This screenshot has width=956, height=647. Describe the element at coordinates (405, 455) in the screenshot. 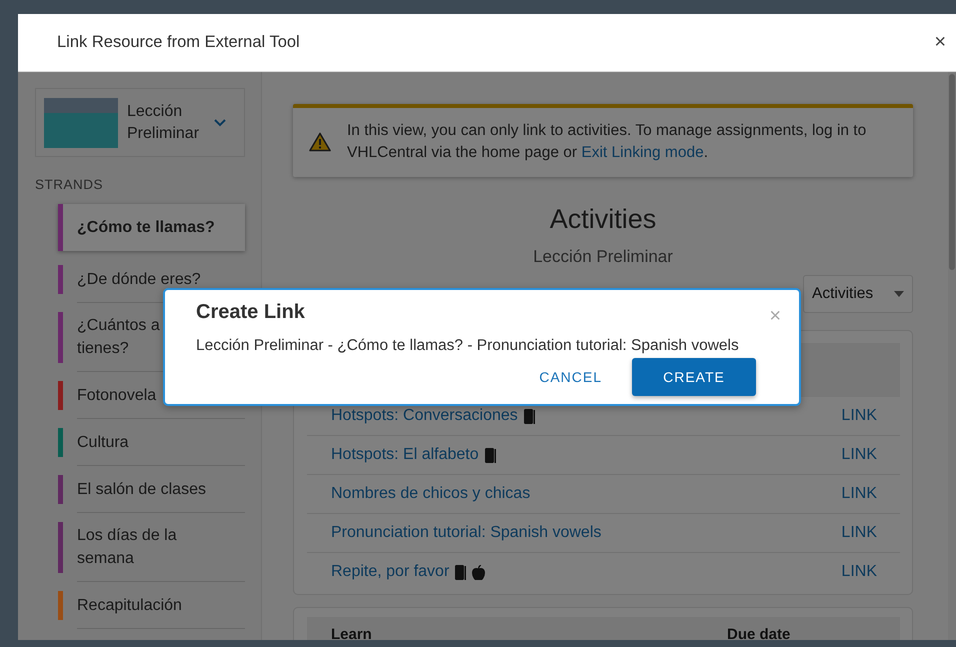

I see `activity-link: Hotspots: El alfabeto` at that location.